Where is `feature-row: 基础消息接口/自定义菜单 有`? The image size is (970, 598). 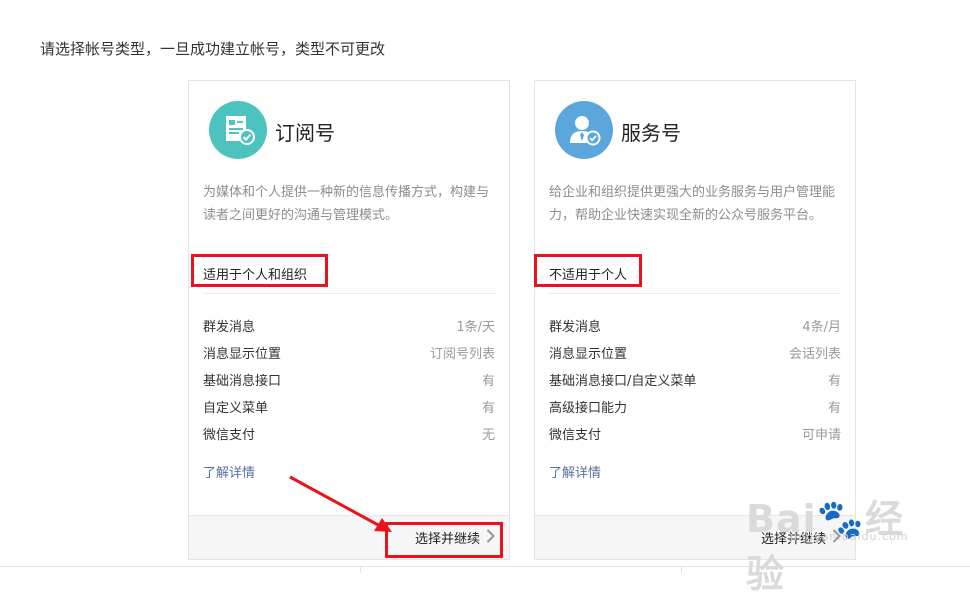
feature-row: 基础消息接口/自定义菜单 有 is located at coordinates (695, 379).